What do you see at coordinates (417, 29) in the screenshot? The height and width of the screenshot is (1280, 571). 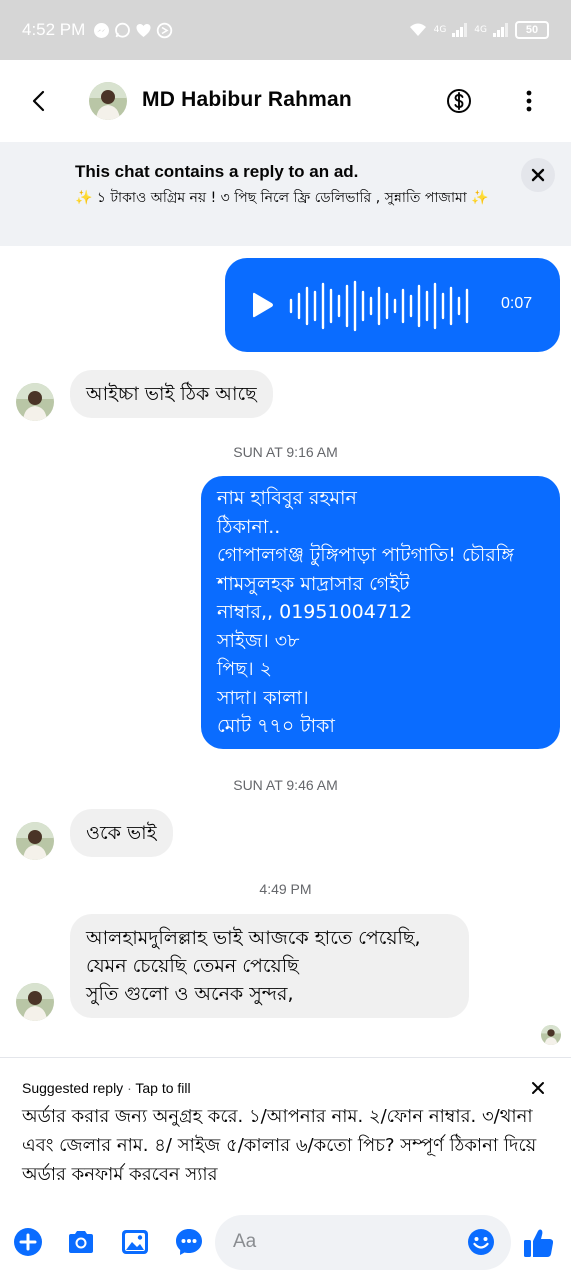 I see `wifi-icon` at bounding box center [417, 29].